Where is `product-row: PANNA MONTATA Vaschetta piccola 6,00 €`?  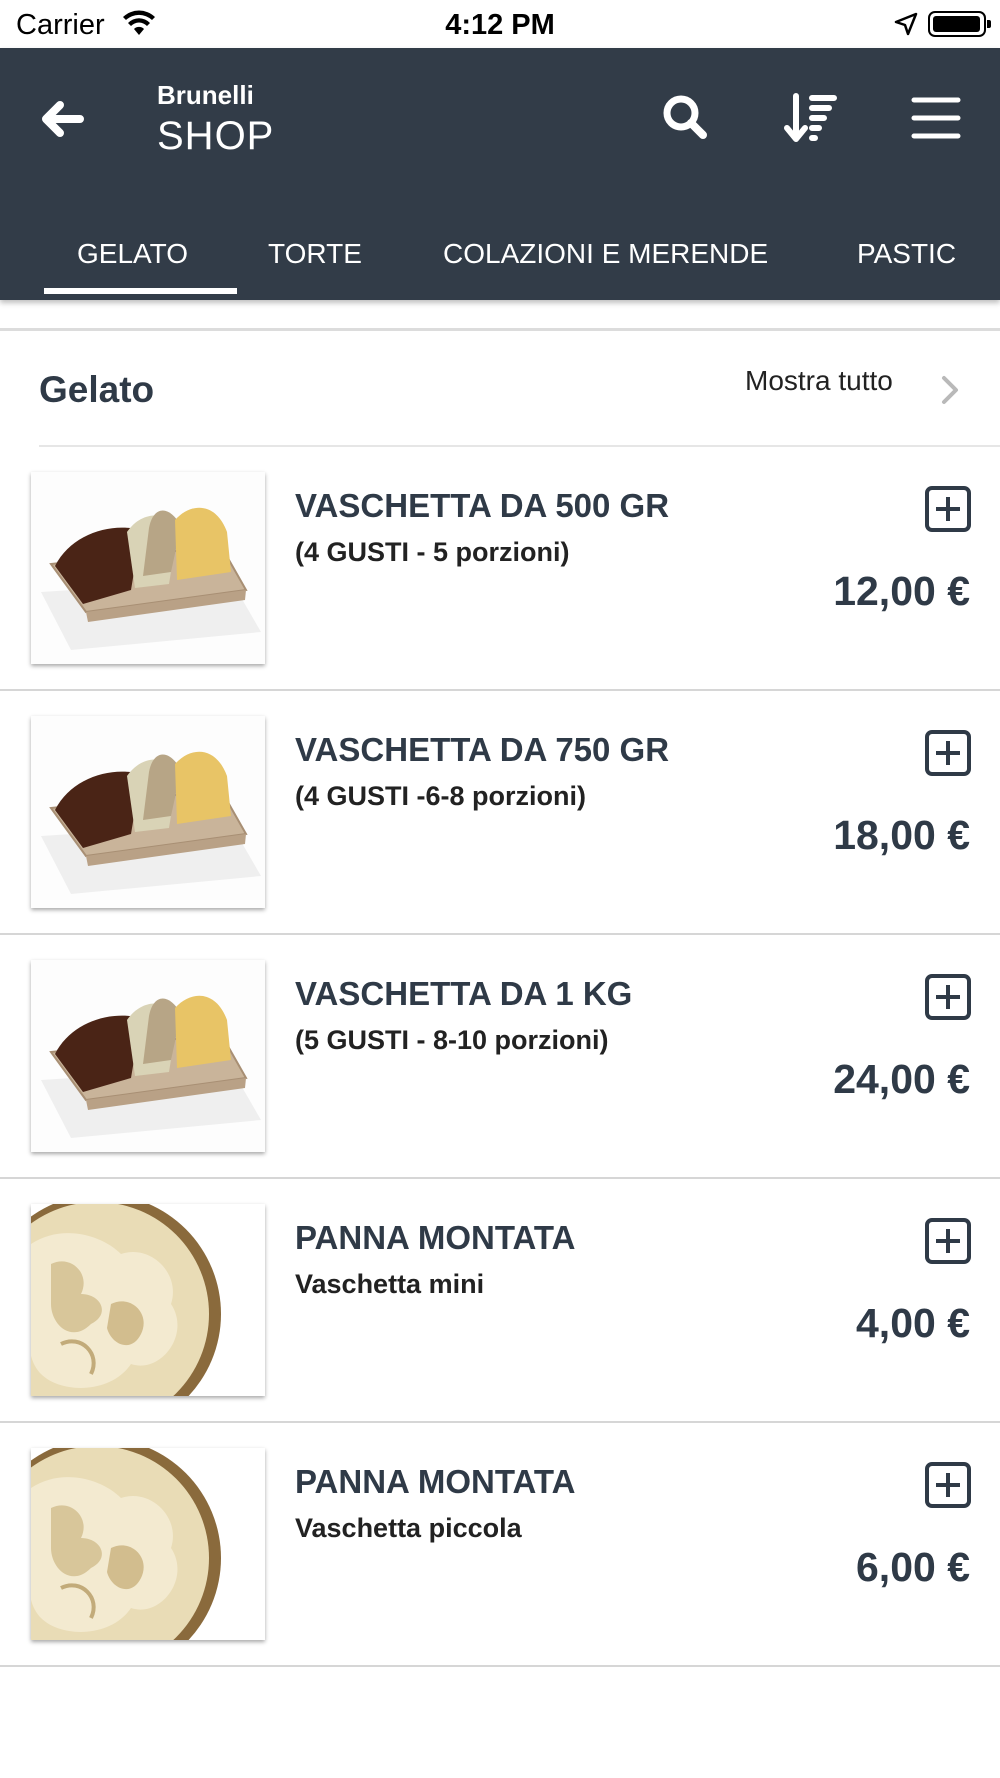
product-row: PANNA MONTATA Vaschetta piccola 6,00 € is located at coordinates (500, 1545).